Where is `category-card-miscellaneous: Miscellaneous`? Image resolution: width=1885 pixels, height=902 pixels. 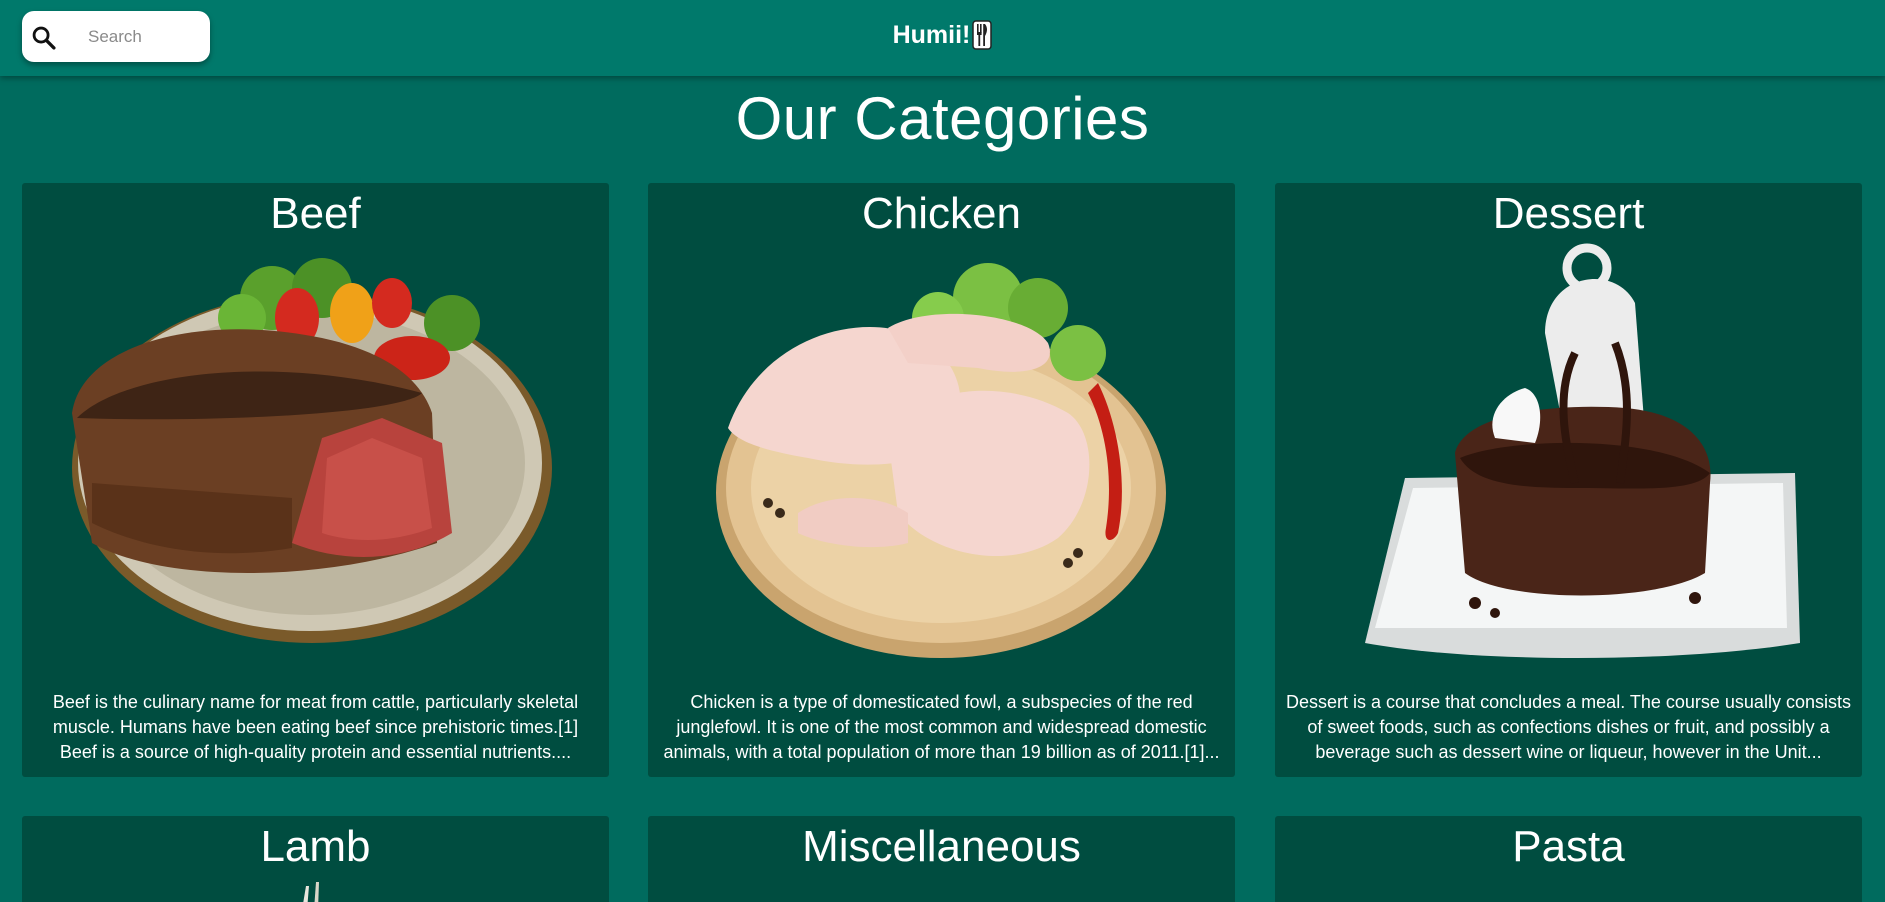 category-card-miscellaneous: Miscellaneous is located at coordinates (941, 859).